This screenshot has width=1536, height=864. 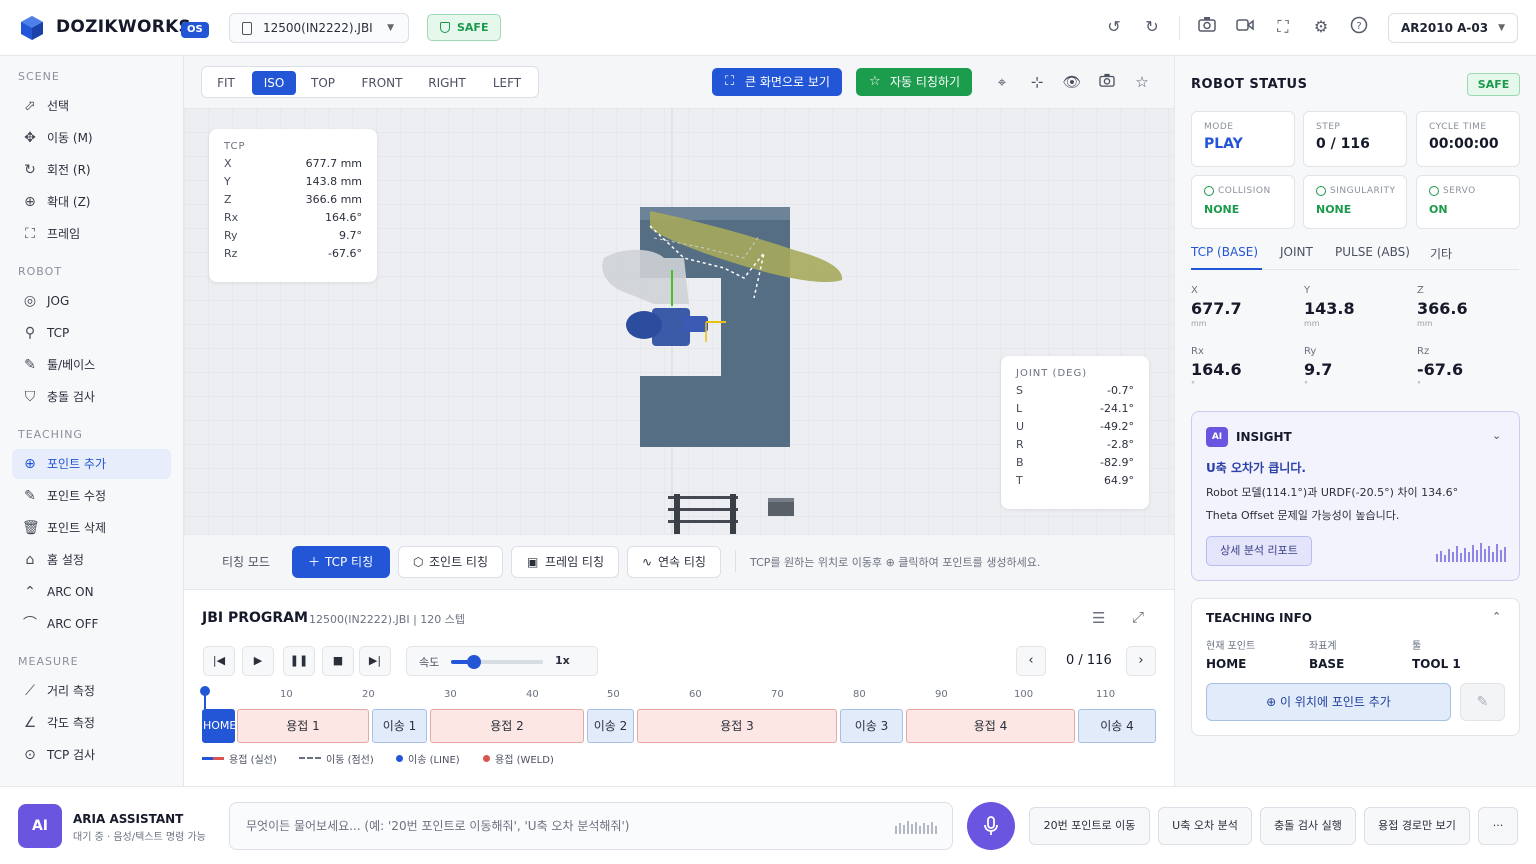 I want to click on tab-fit: FIT, so click(x=226, y=83).